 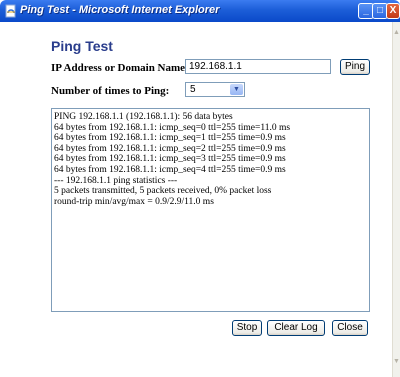 I want to click on ping-button: Ping, so click(x=355, y=67).